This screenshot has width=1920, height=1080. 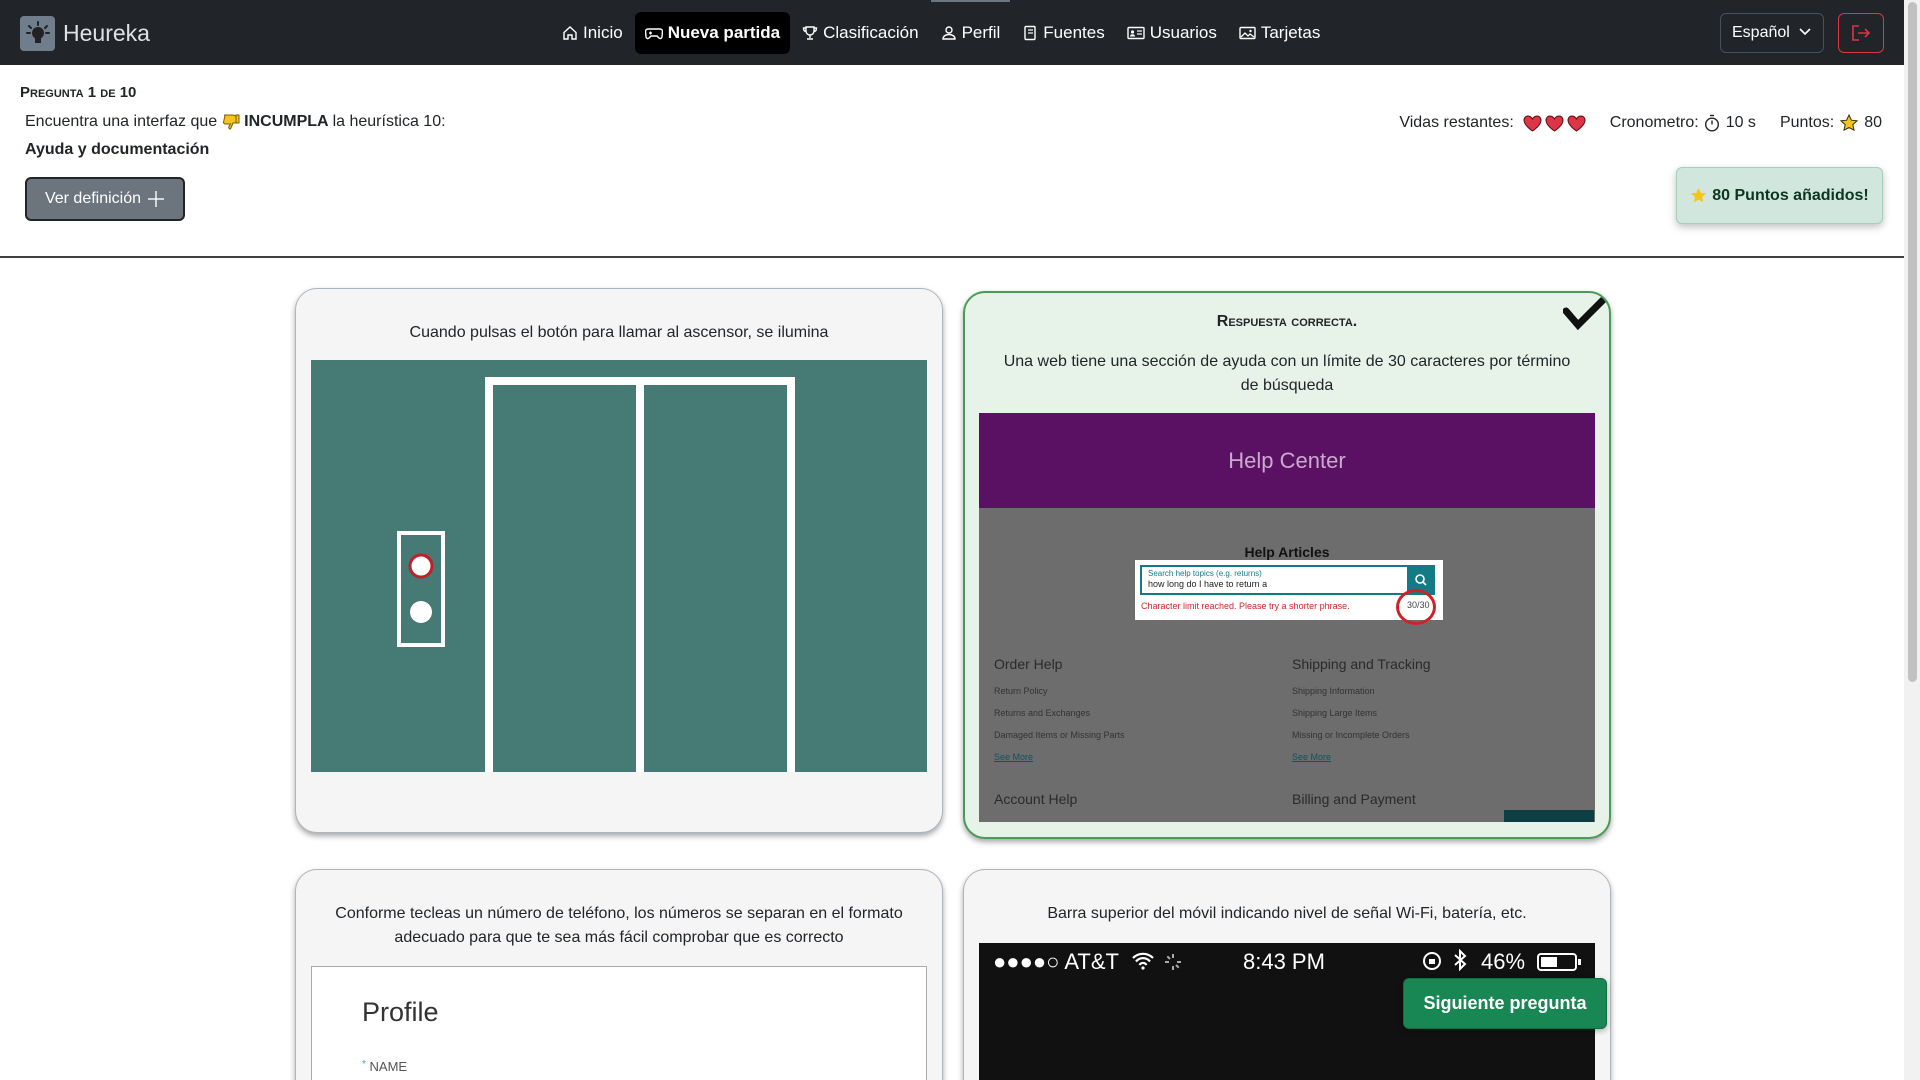 I want to click on nav-usuarios: Usuarios, so click(x=1172, y=33).